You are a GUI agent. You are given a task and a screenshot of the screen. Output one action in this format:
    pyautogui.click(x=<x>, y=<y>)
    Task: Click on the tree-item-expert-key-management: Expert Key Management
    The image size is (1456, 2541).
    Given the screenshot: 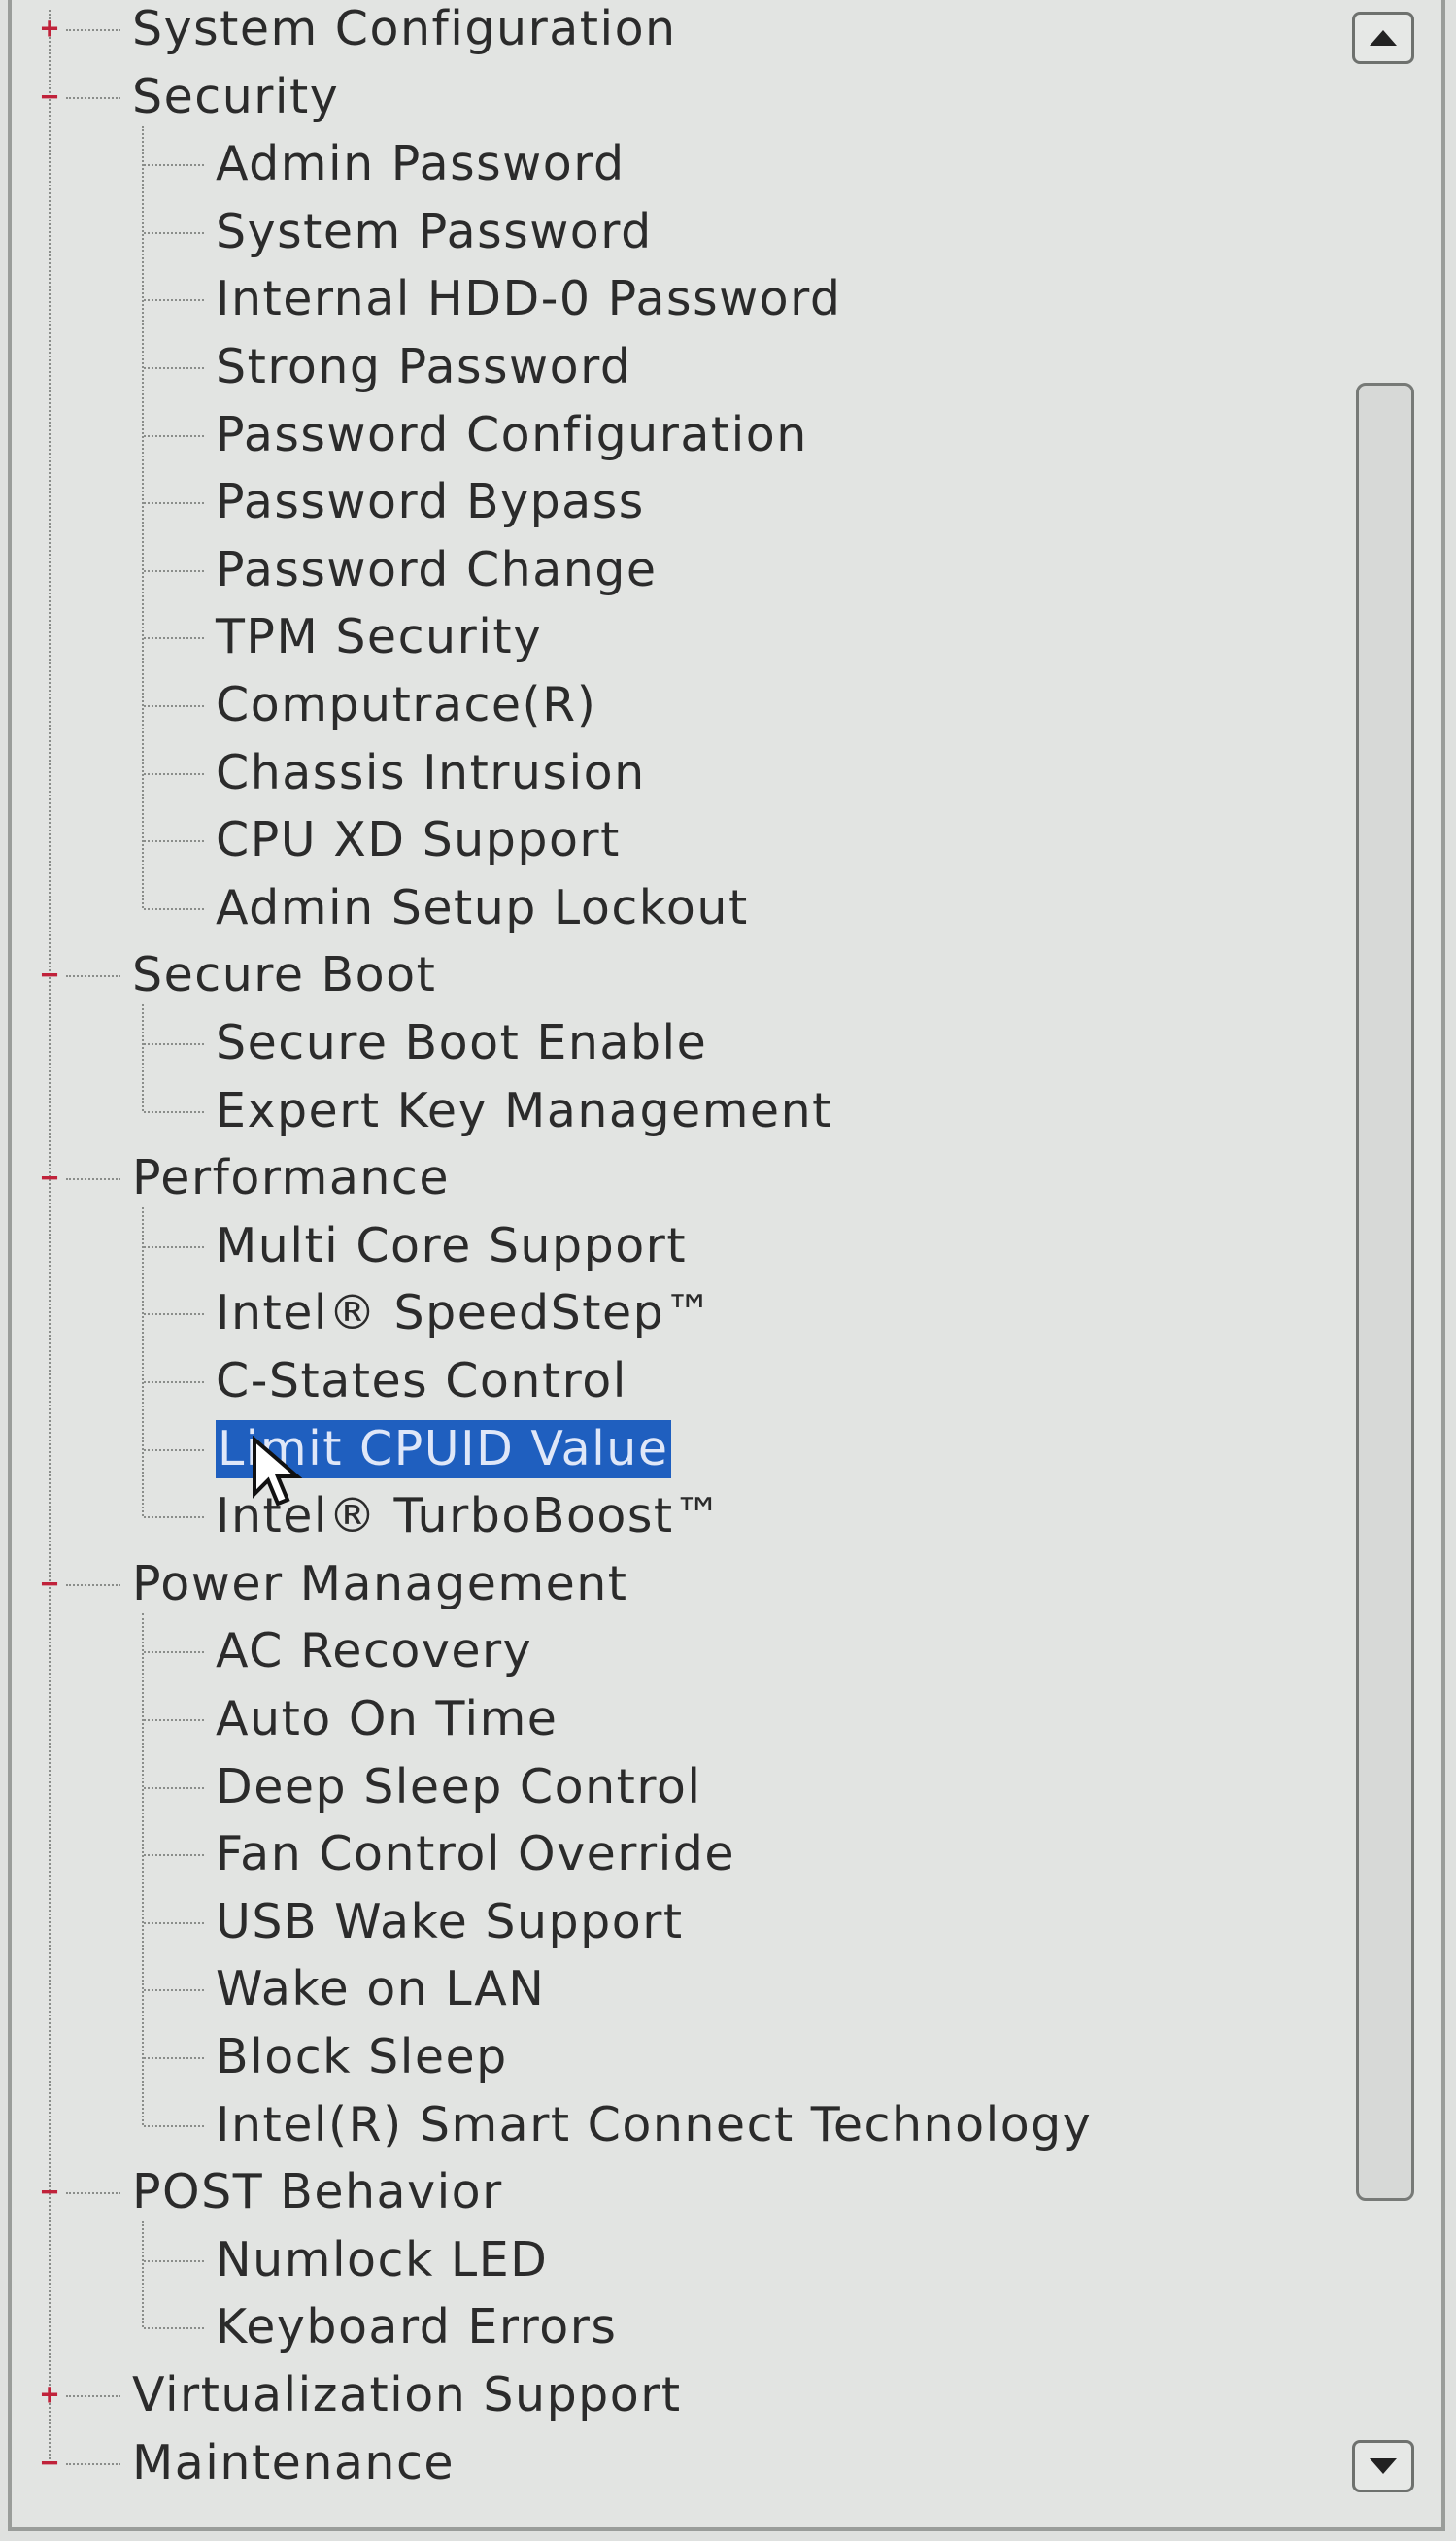 What is the action you would take?
    pyautogui.click(x=524, y=1111)
    